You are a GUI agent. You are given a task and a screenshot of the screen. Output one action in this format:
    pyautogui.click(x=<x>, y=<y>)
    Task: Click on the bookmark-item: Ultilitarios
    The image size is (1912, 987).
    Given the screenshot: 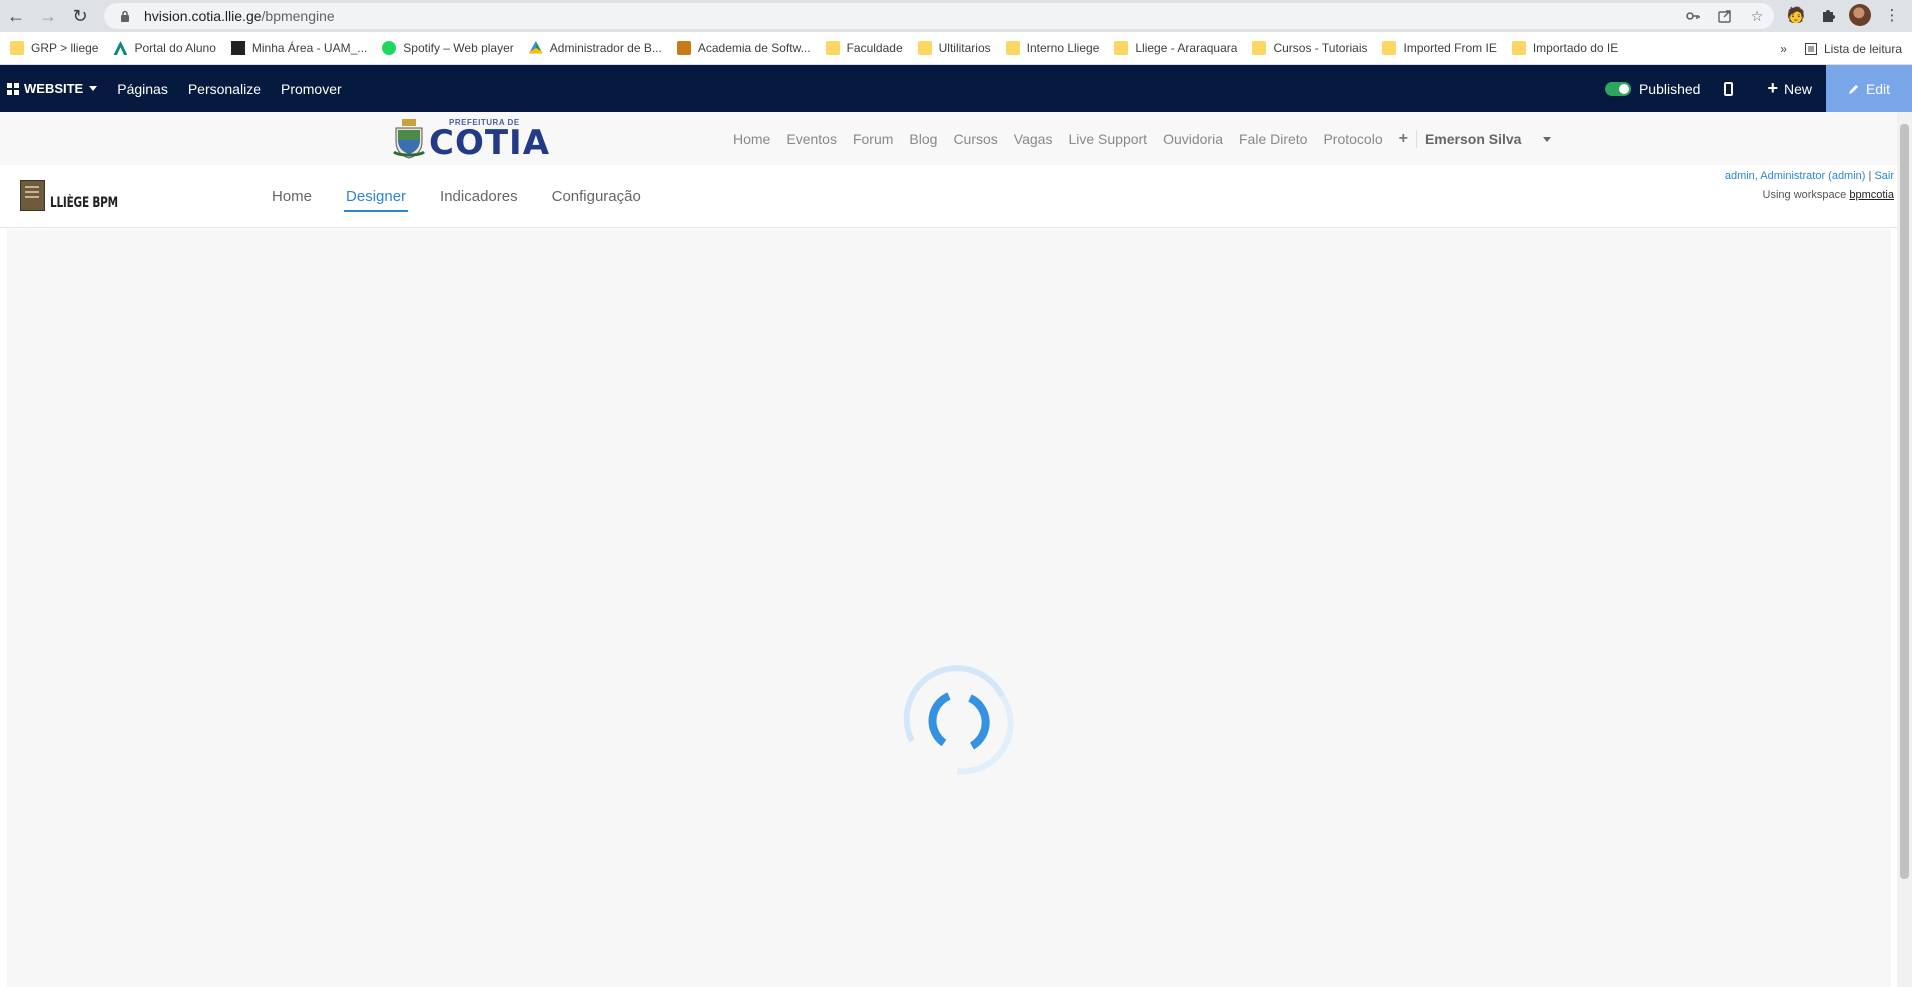 What is the action you would take?
    pyautogui.click(x=954, y=48)
    